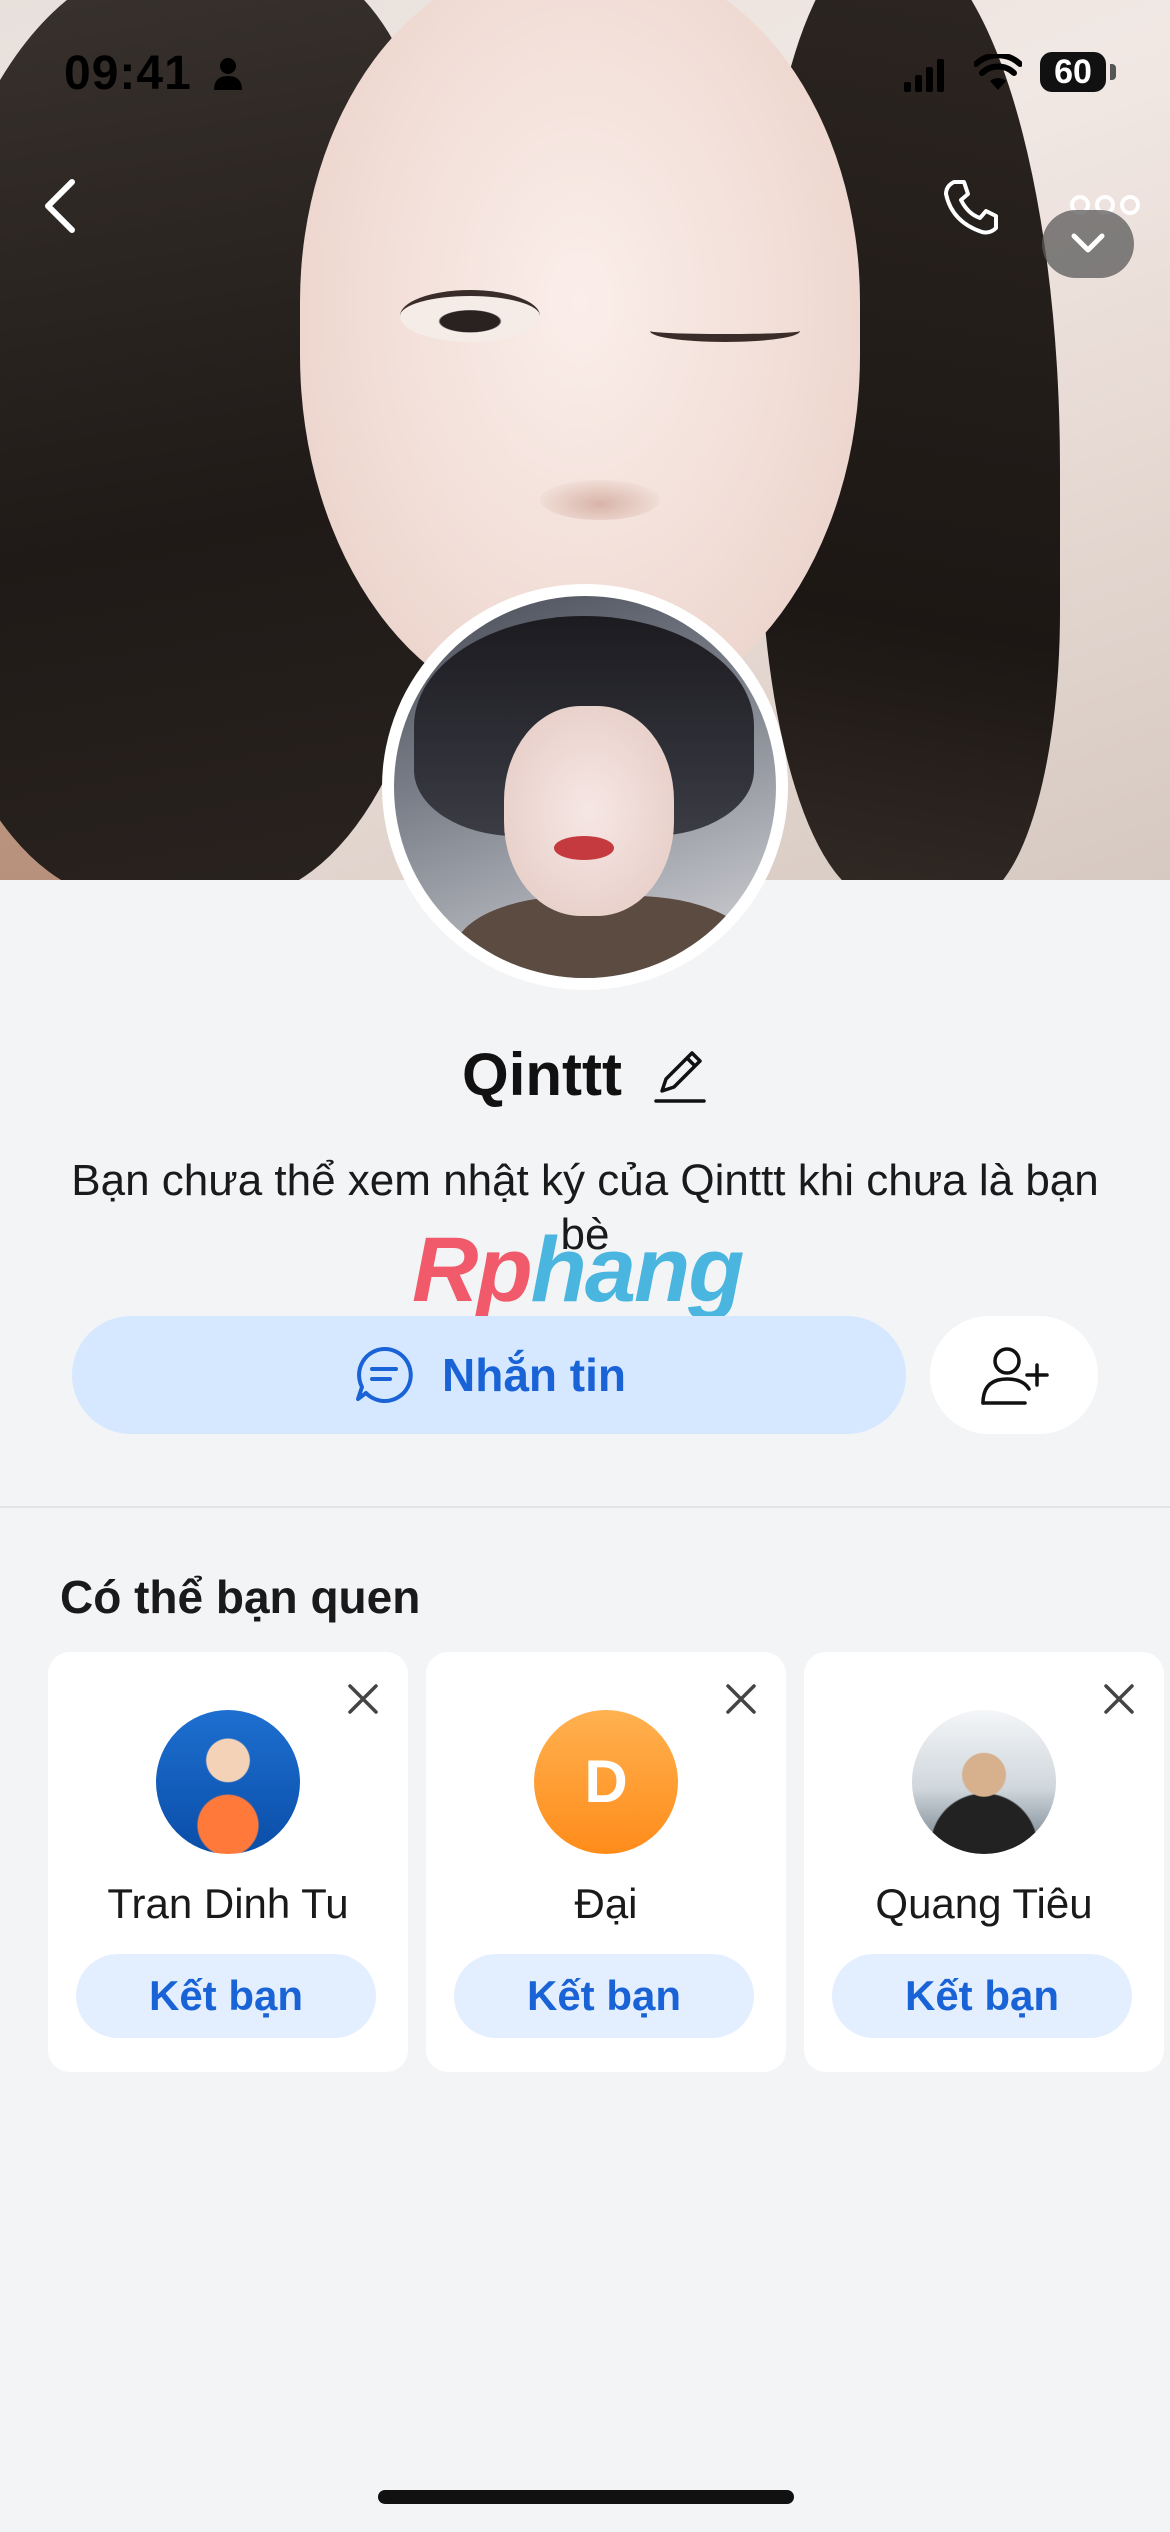 The height and width of the screenshot is (2532, 1170). I want to click on watermark-logo: Rphang, so click(578, 1270).